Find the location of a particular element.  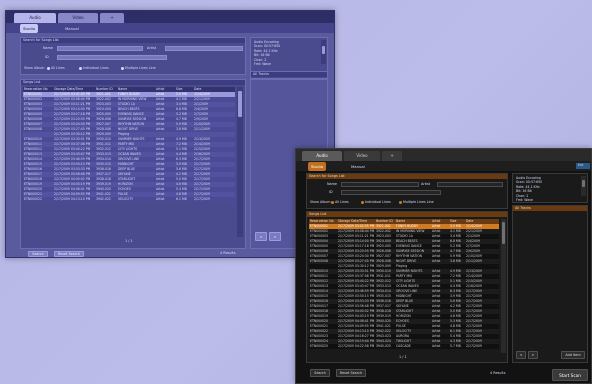

info-line: Fmt: Wave is located at coordinates (263, 64).